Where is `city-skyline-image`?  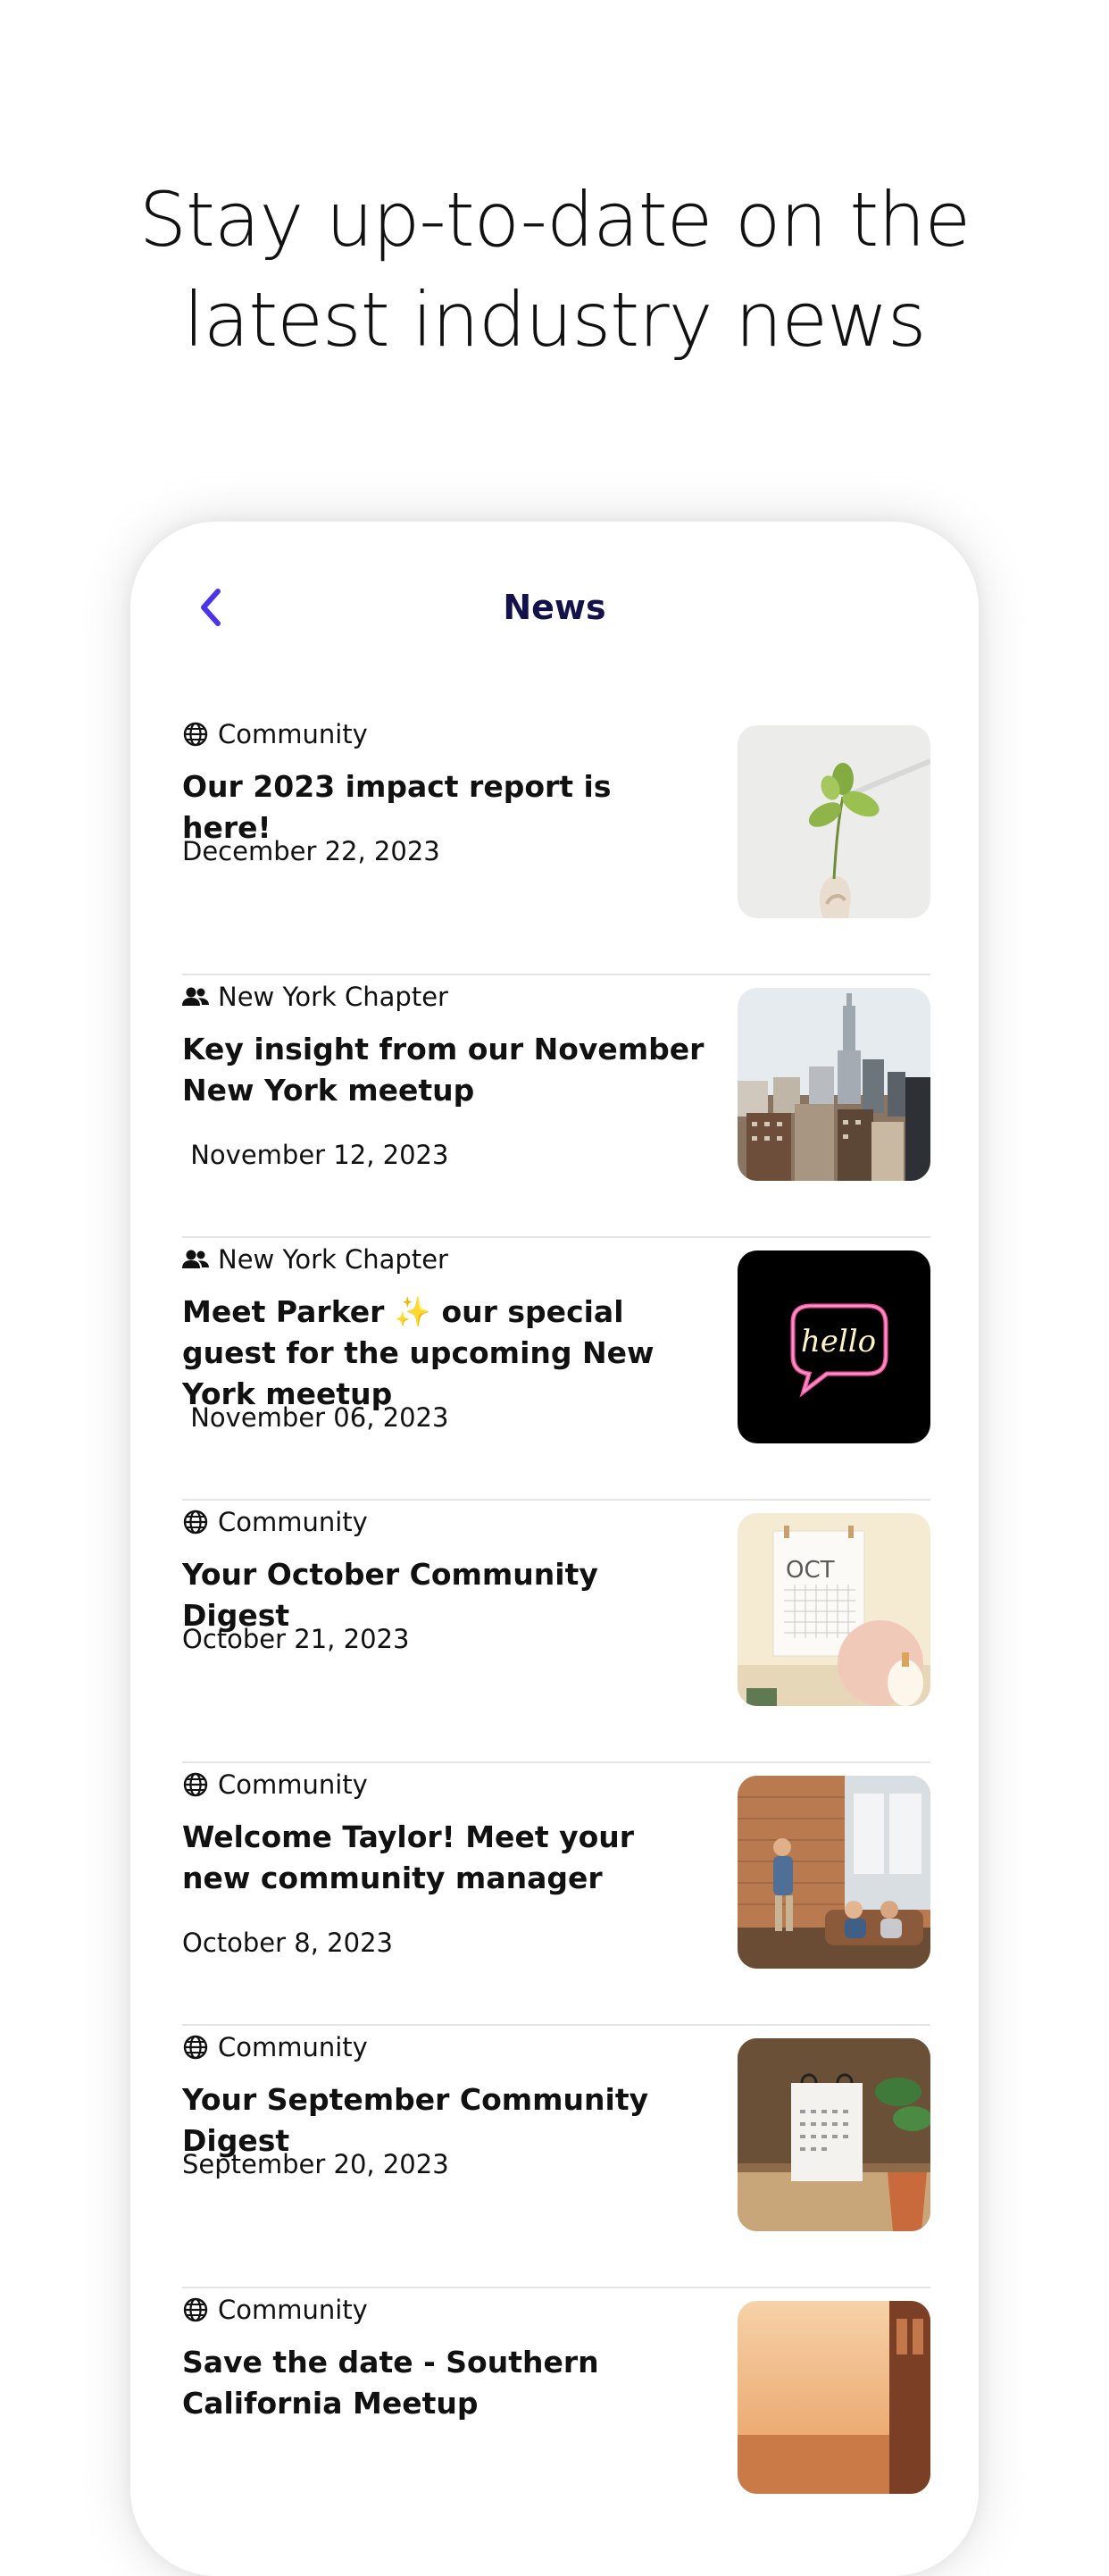 city-skyline-image is located at coordinates (834, 1085).